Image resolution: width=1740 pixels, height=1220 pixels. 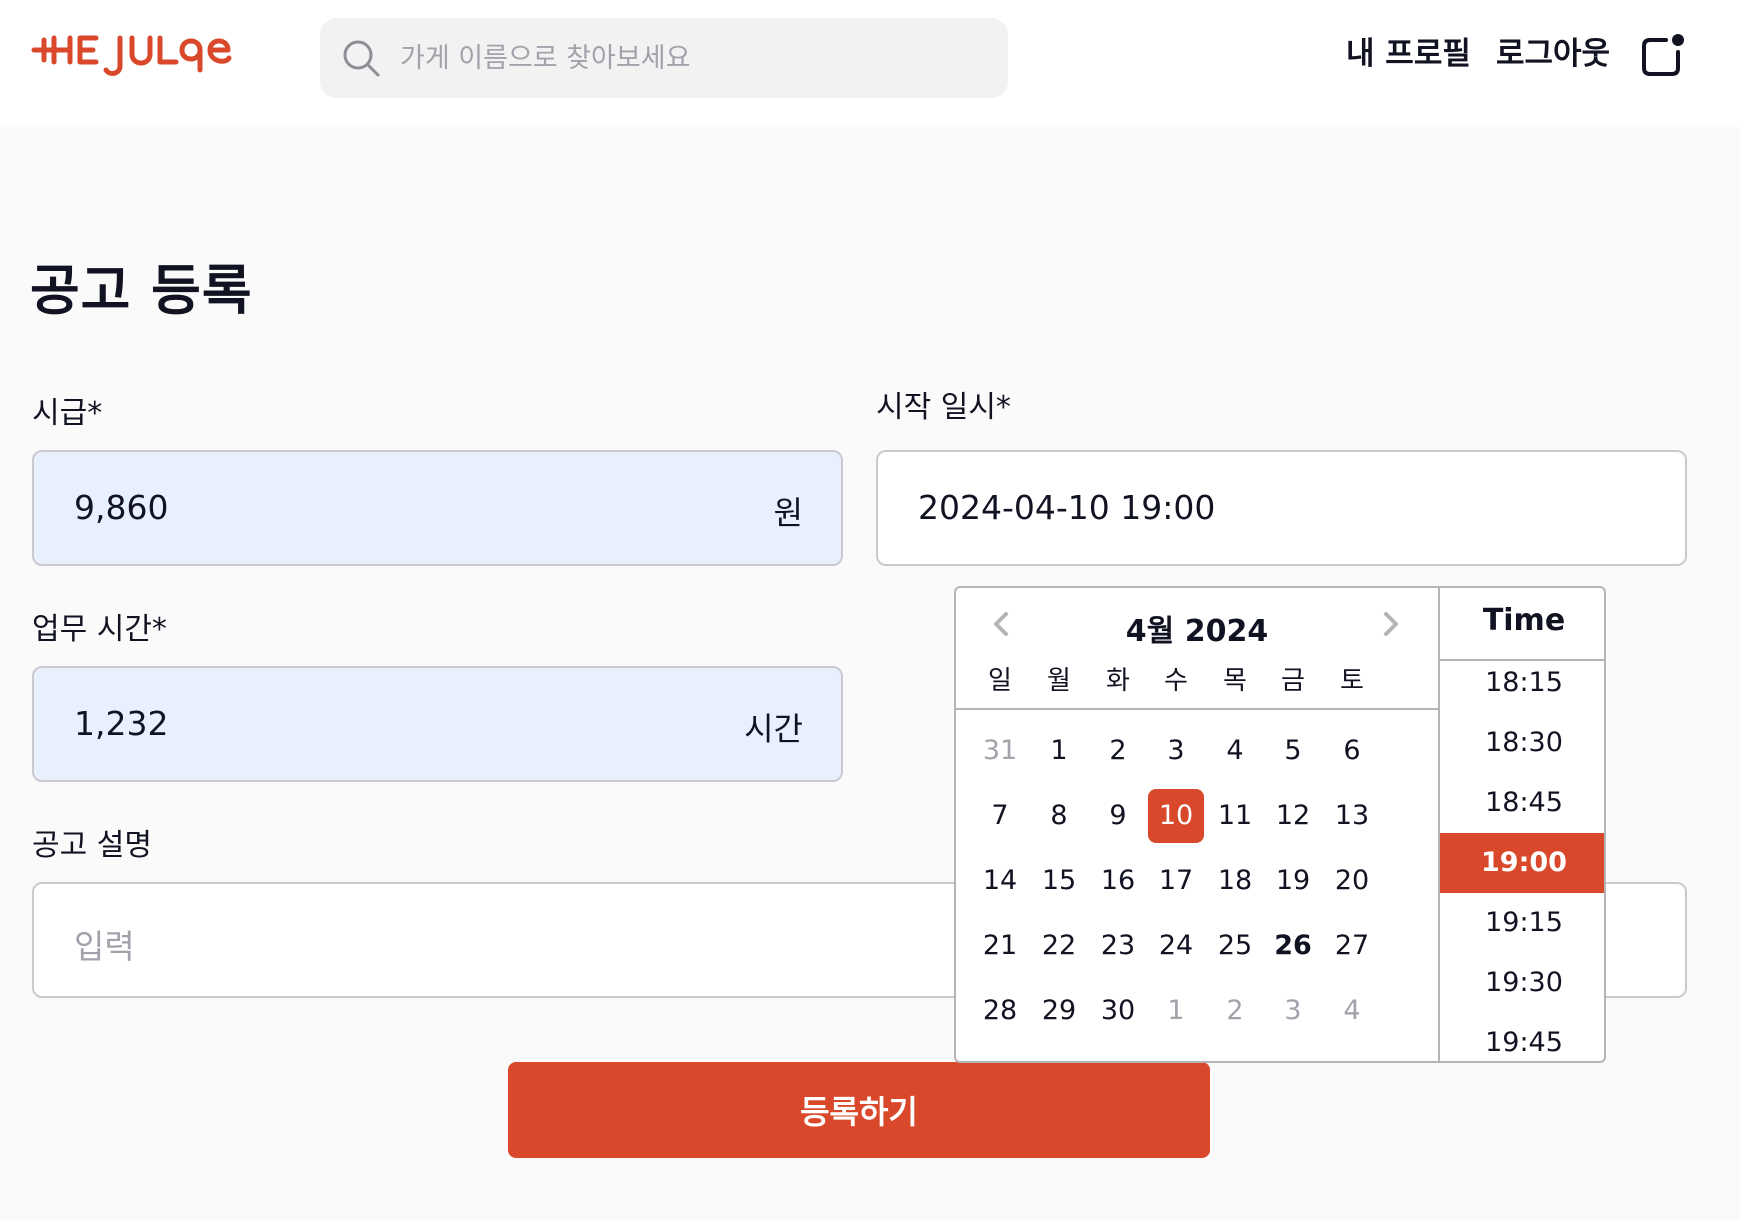 I want to click on calendar-day: 15, so click(x=1059, y=881).